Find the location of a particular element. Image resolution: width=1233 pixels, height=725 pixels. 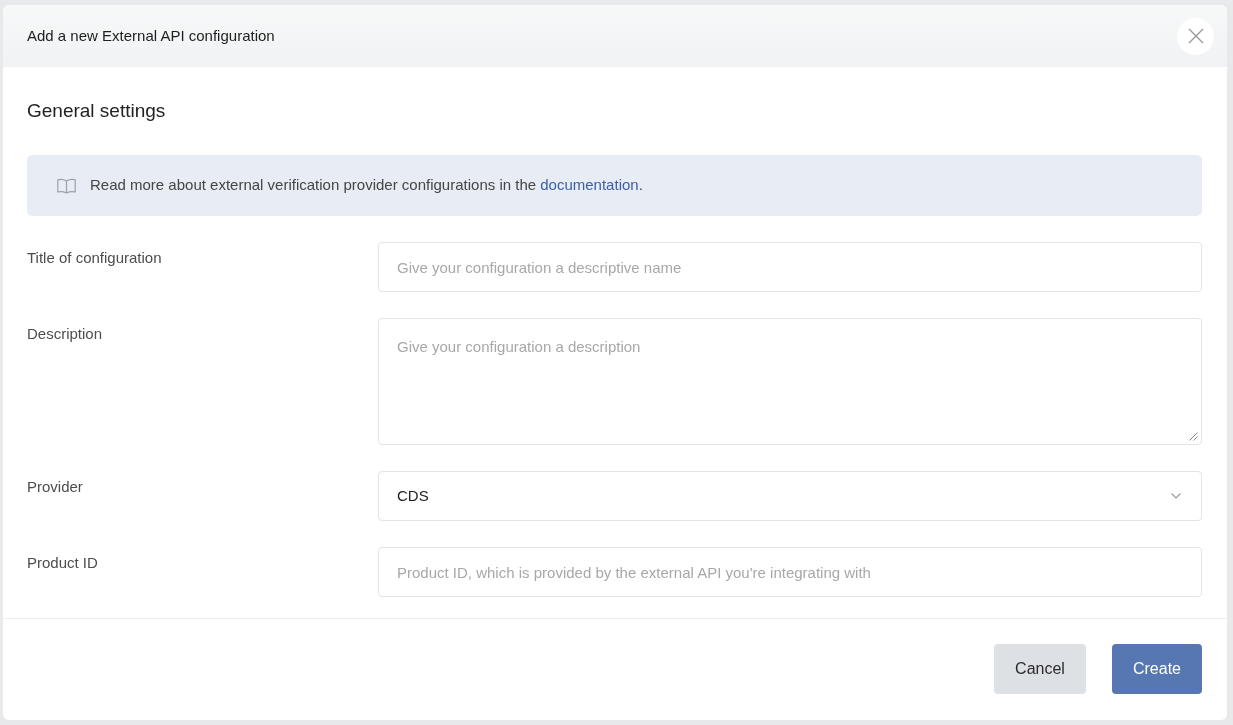

input-field: Product ID, which is provided by the external API you're integrating with is located at coordinates (790, 572).